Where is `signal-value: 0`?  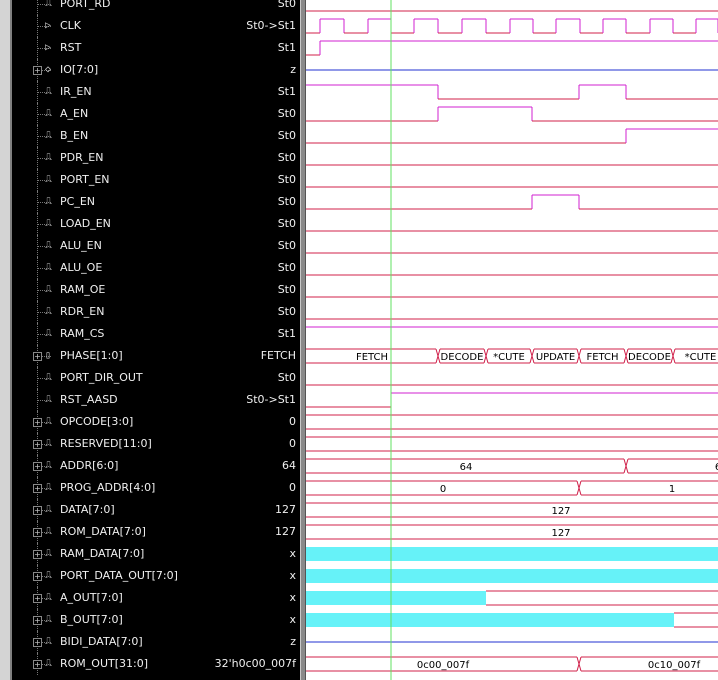
signal-value: 0 is located at coordinates (292, 487).